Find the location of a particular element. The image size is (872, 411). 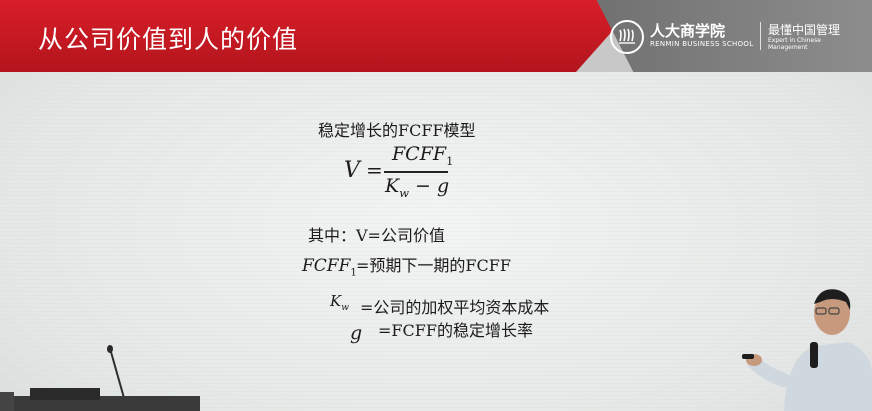

podium-edge is located at coordinates (100, 399).